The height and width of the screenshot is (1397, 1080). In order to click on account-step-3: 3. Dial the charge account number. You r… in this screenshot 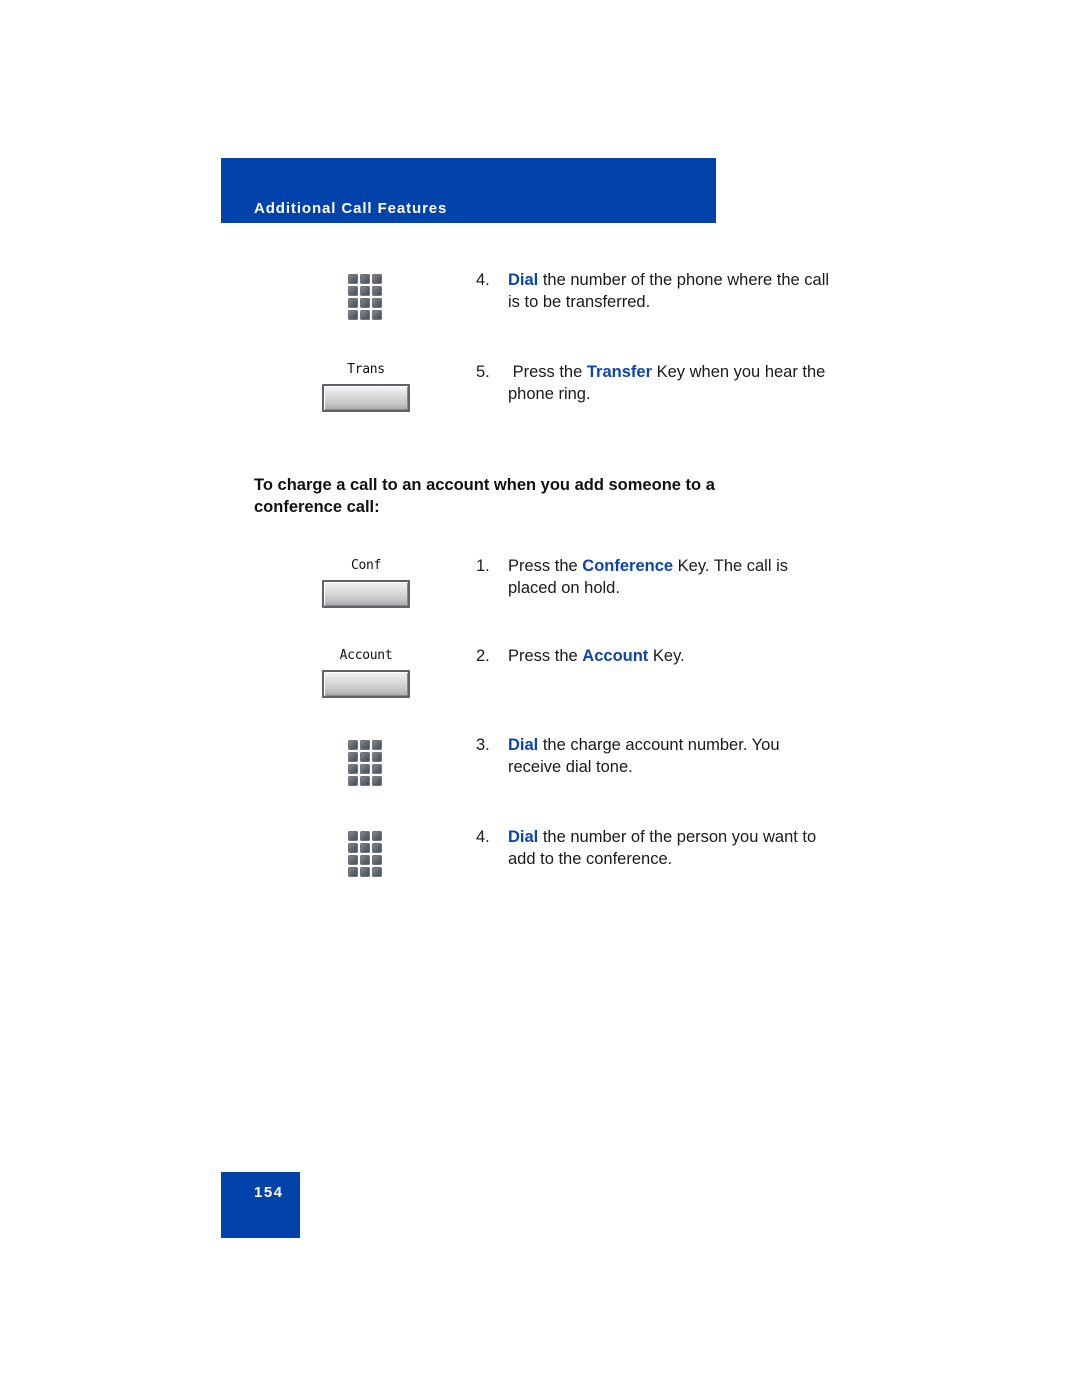, I will do `click(656, 756)`.